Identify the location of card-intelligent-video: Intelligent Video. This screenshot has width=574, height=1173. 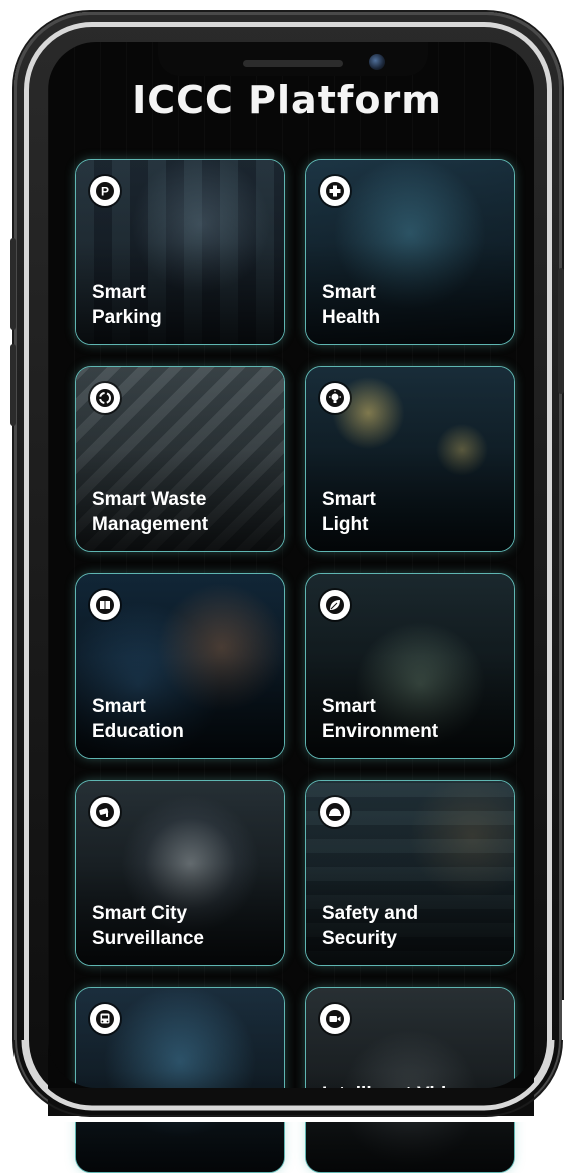
(410, 1080).